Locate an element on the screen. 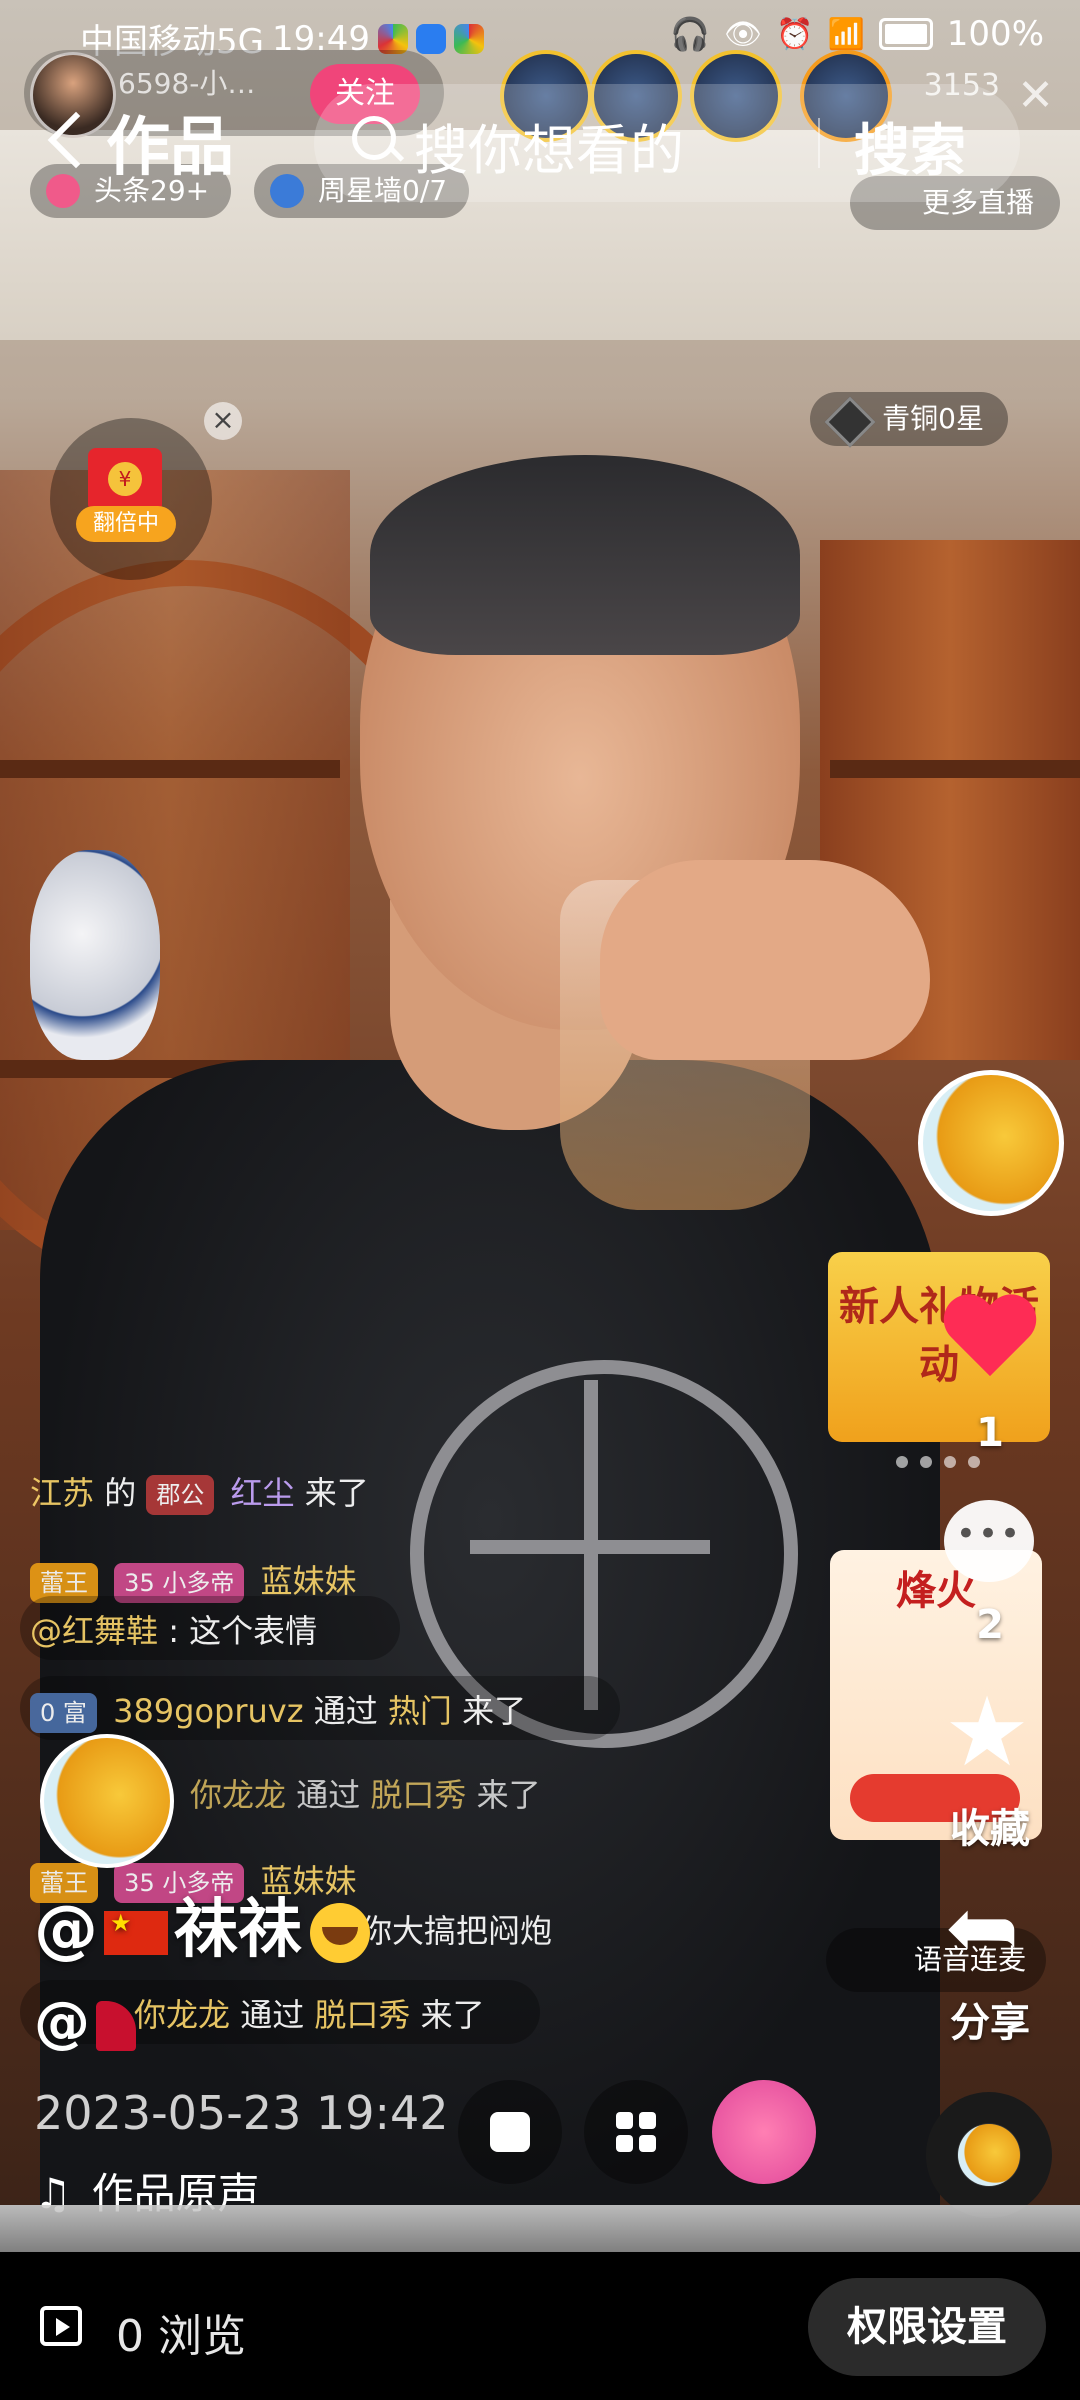 The width and height of the screenshot is (1080, 2400). comment-user: @红舞鞋 is located at coordinates (94, 1631).